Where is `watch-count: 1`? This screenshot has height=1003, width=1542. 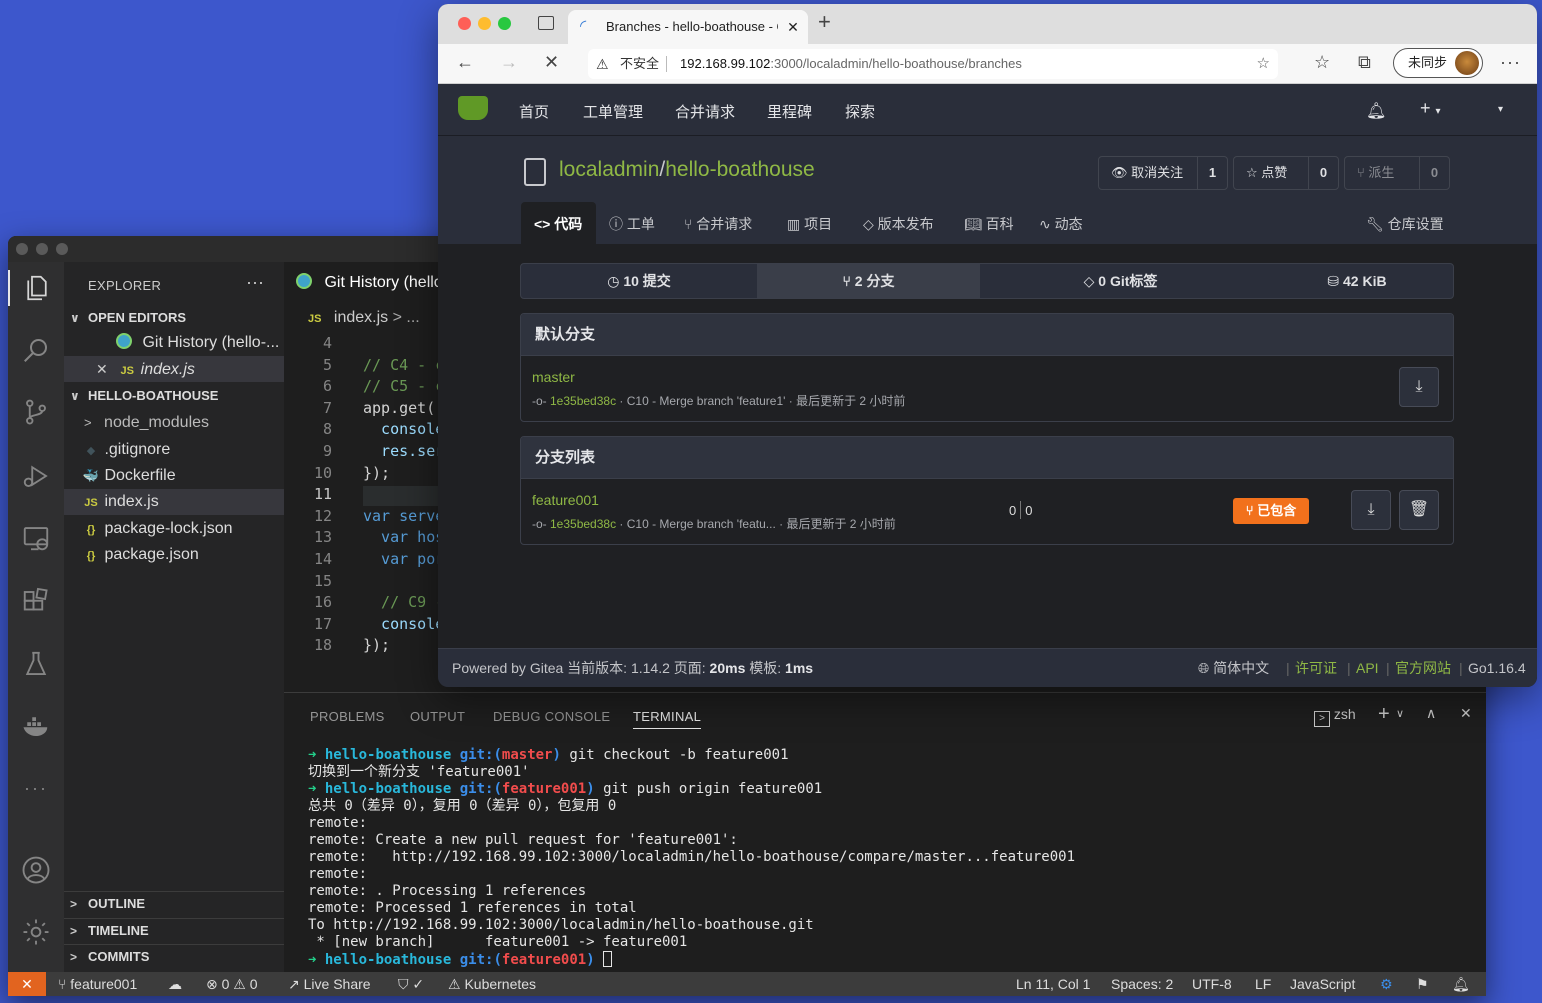
watch-count: 1 is located at coordinates (1212, 173).